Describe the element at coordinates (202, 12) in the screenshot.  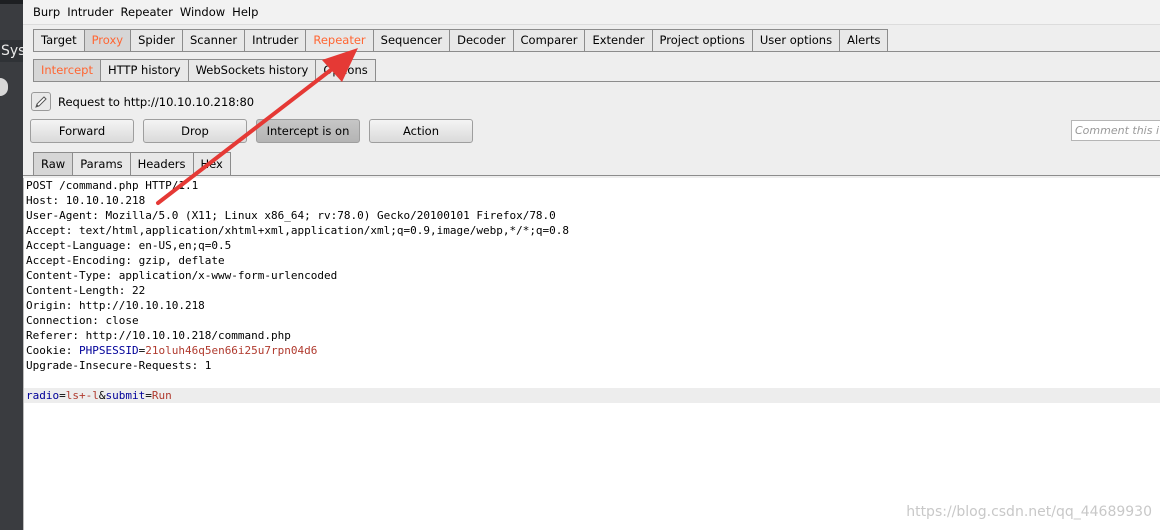
I see `menu-window: Window` at that location.